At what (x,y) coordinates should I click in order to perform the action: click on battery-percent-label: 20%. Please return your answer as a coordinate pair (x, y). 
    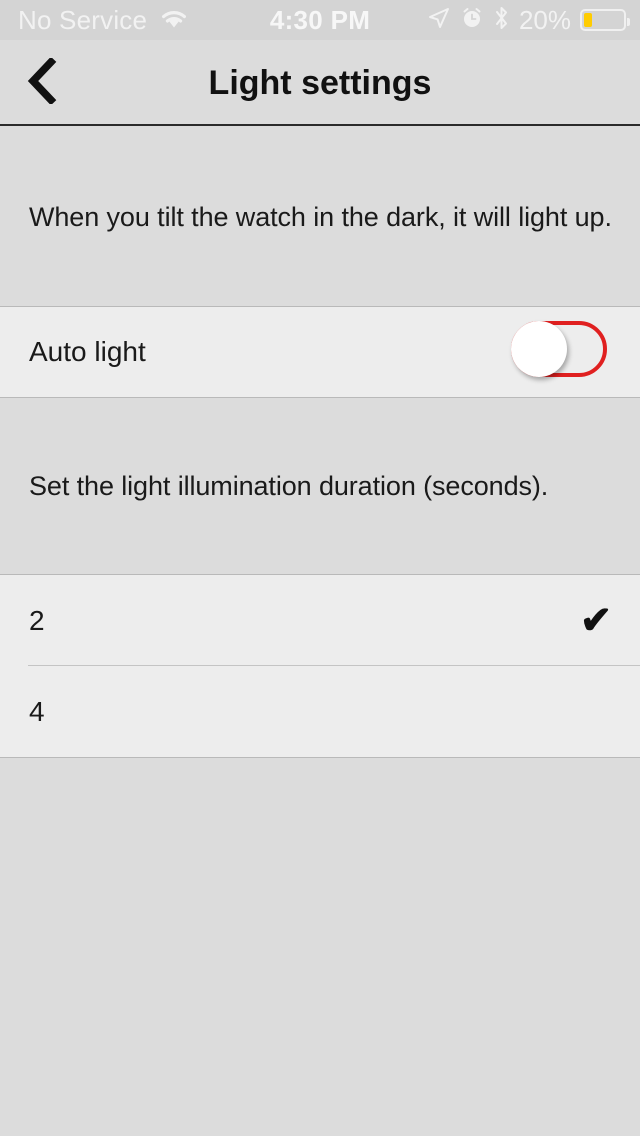
    Looking at the image, I should click on (544, 19).